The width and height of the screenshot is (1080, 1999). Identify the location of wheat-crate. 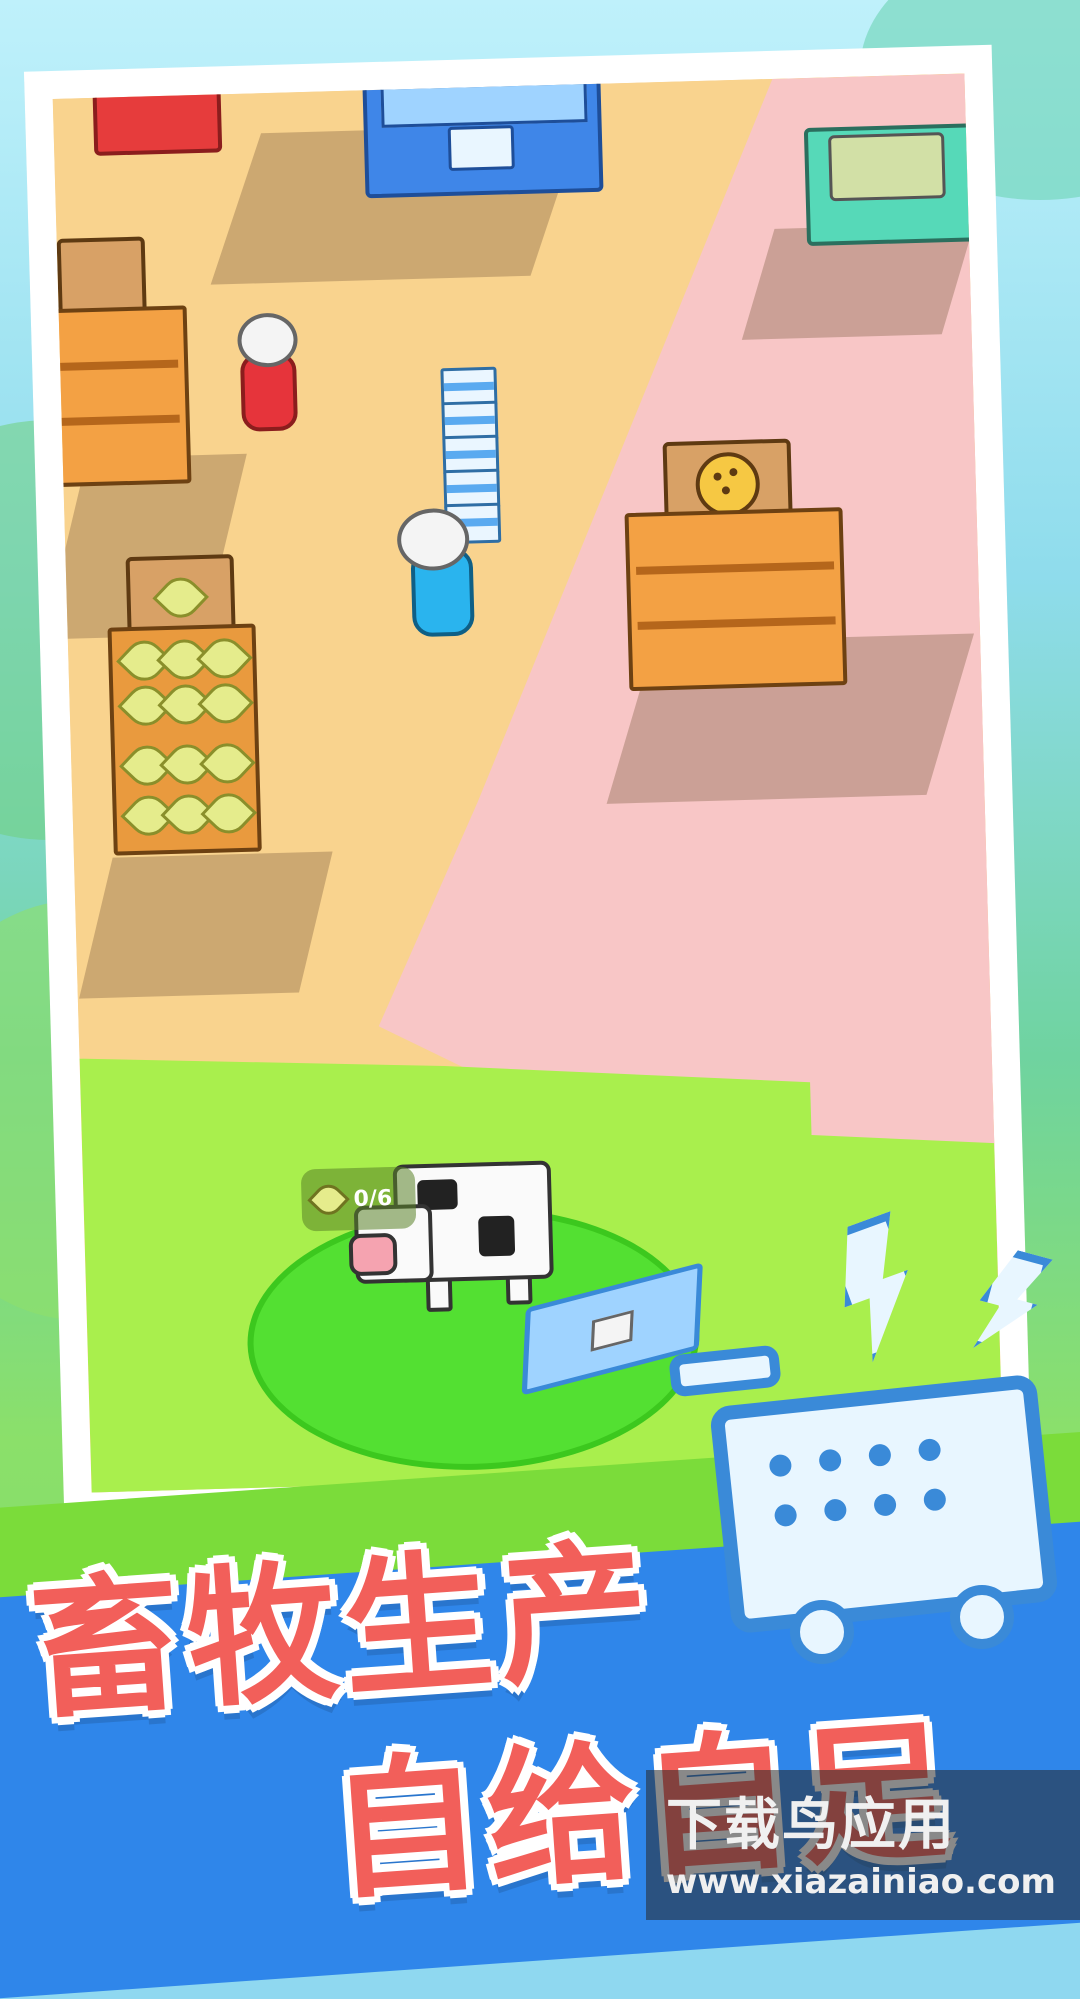
(184, 739).